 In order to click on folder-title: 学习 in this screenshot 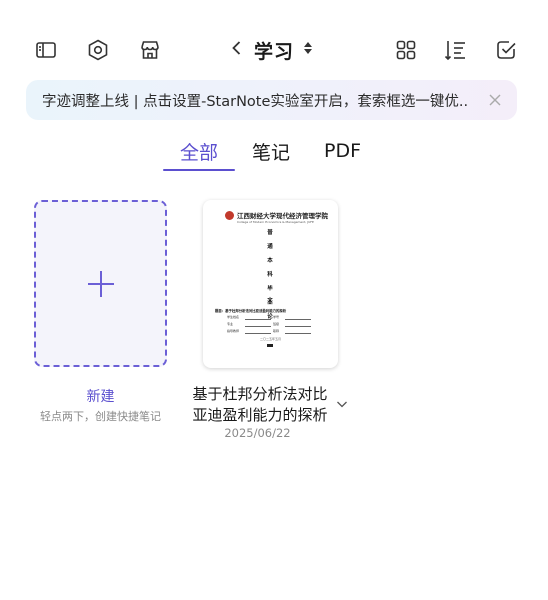, I will do `click(271, 50)`.